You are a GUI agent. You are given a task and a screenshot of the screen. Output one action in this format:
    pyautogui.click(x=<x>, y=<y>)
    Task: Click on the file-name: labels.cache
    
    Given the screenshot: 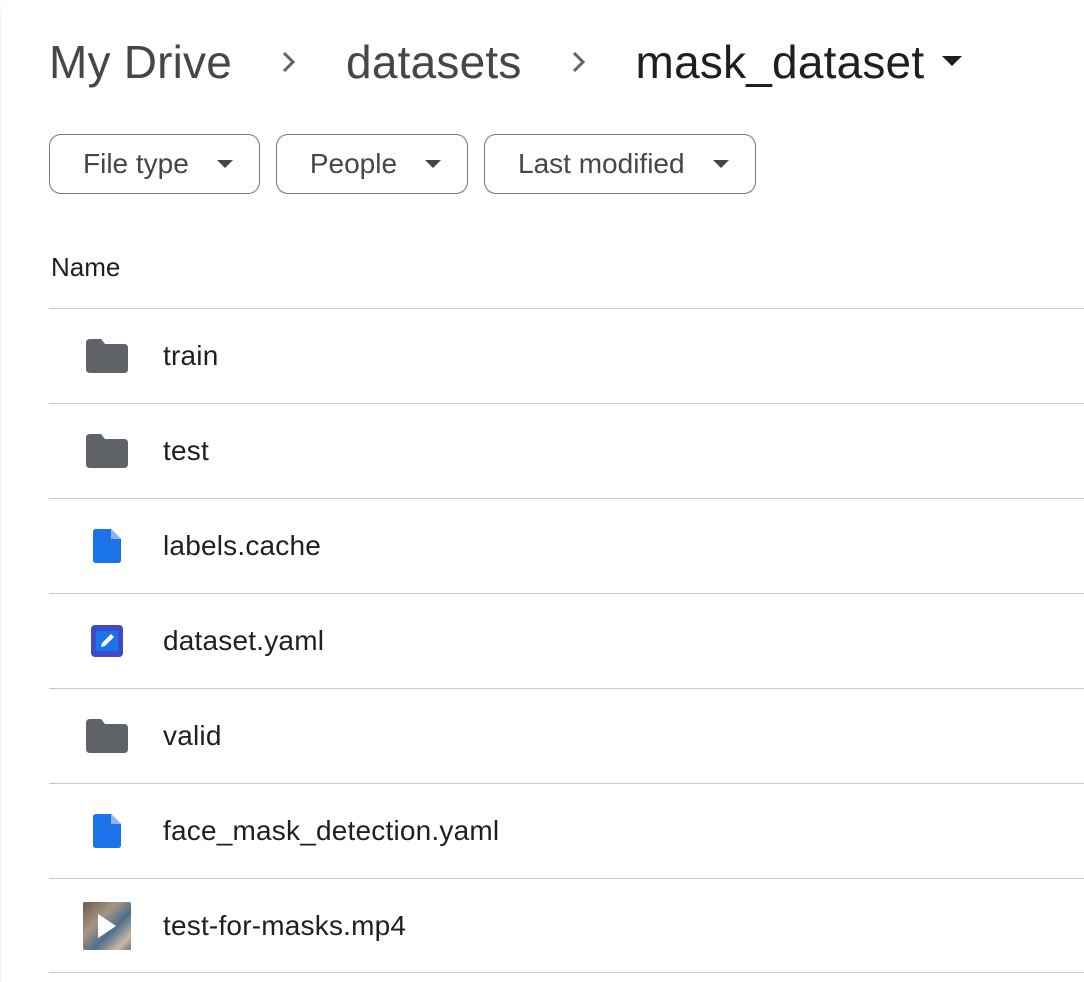 What is the action you would take?
    pyautogui.click(x=242, y=545)
    